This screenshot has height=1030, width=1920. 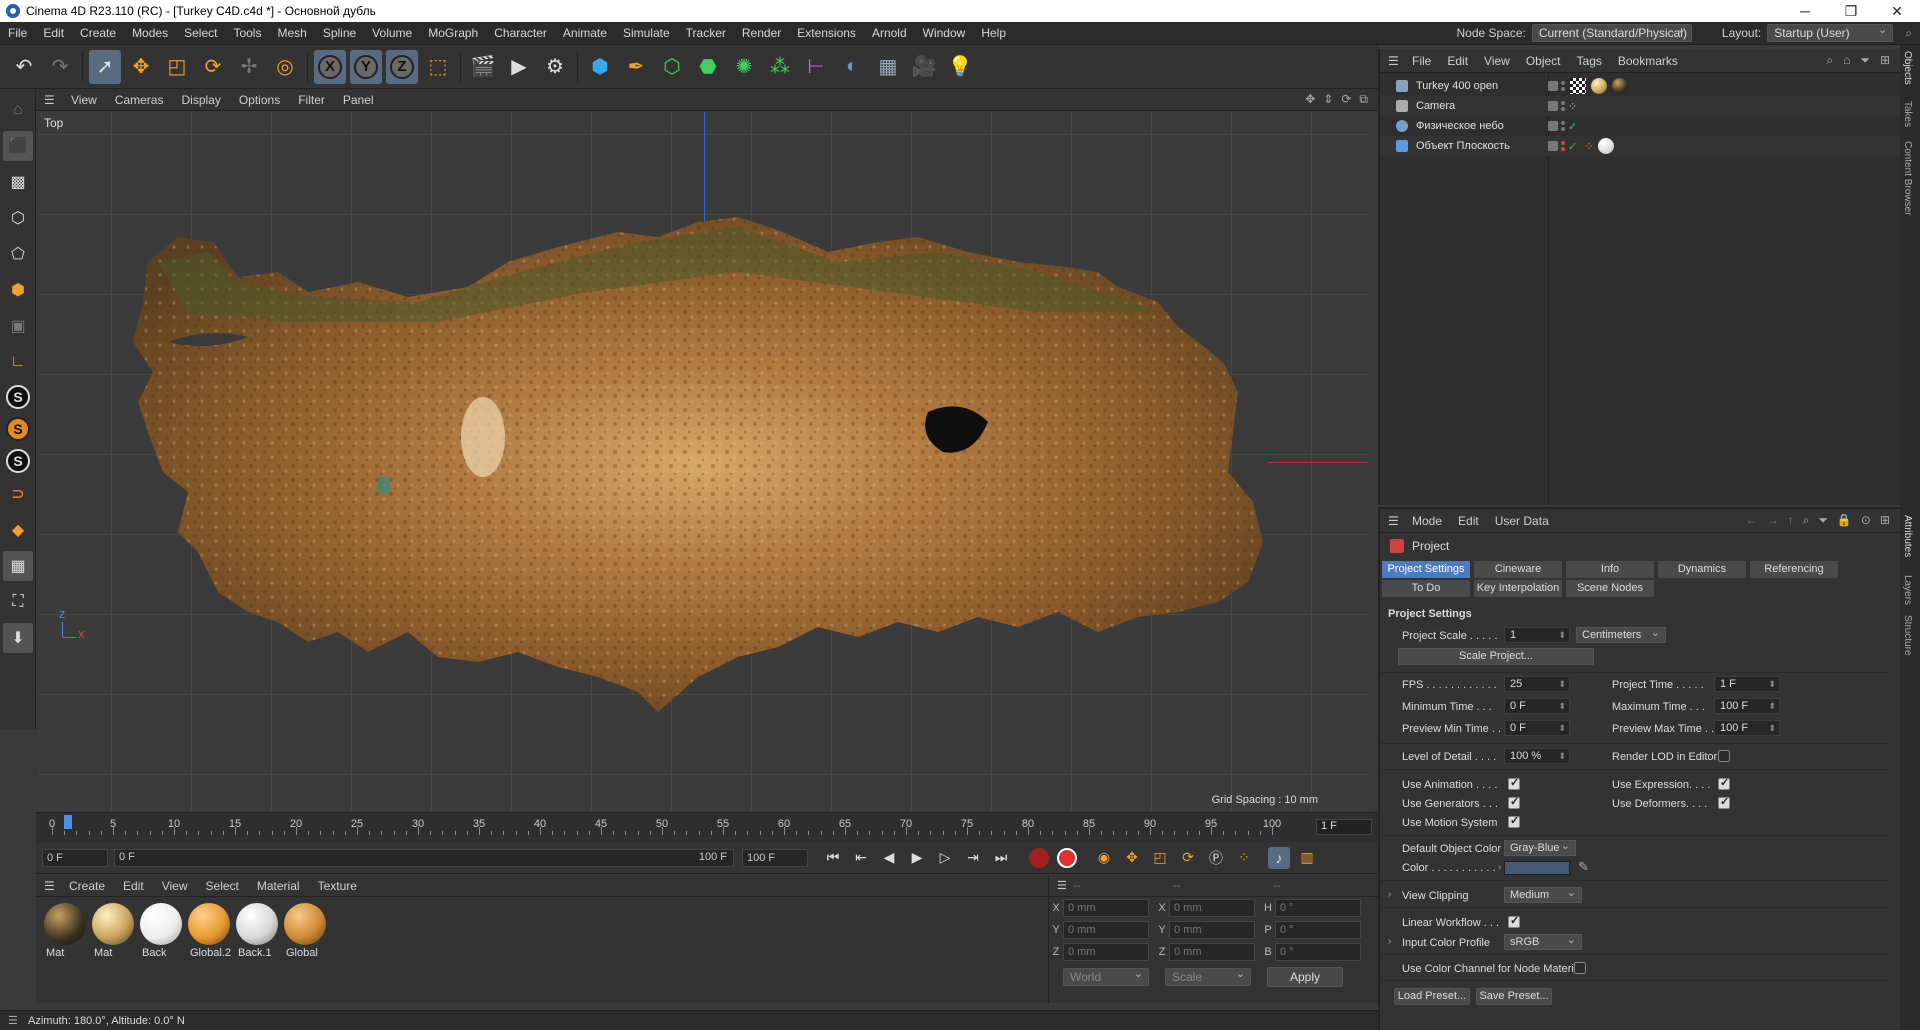 What do you see at coordinates (257, 933) in the screenshot?
I see `material-swatch: Back.1` at bounding box center [257, 933].